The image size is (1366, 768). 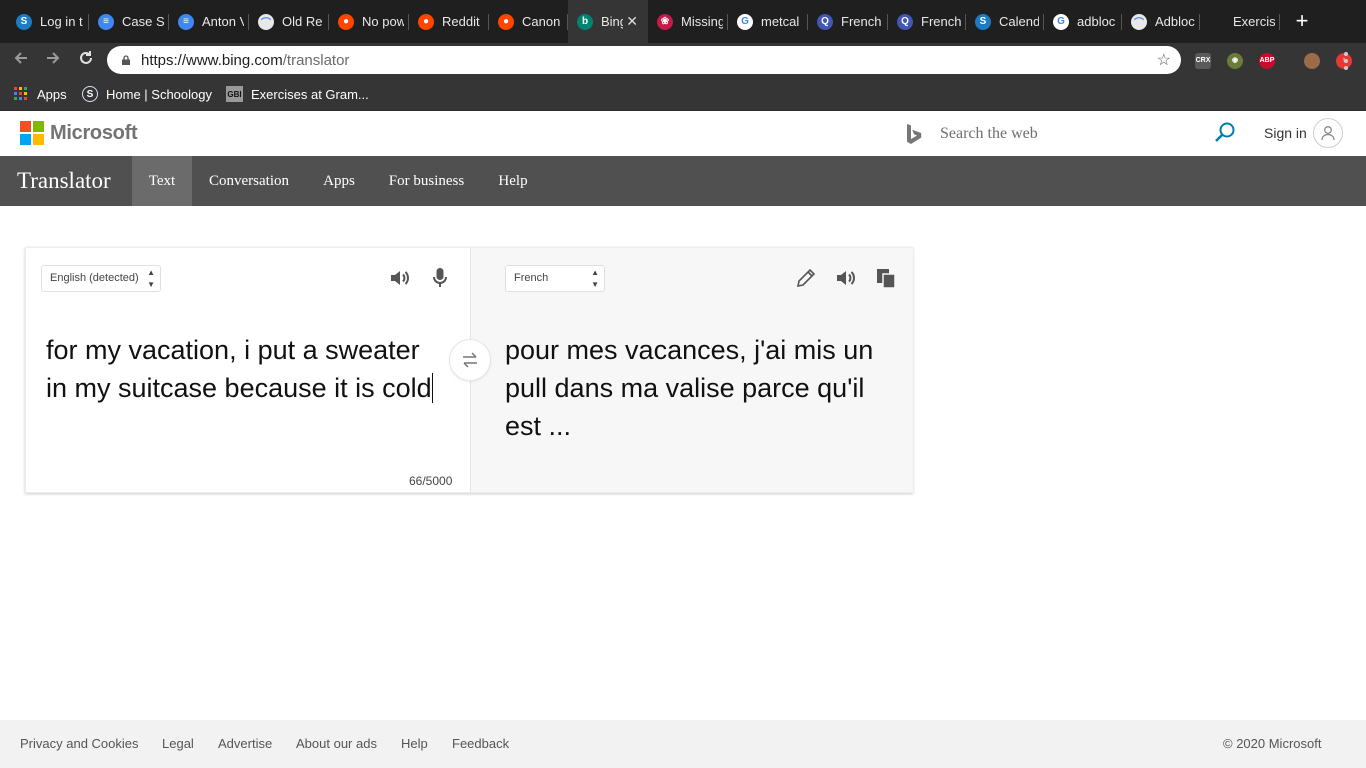 I want to click on microsoft-squares-icon, so click(x=32, y=133).